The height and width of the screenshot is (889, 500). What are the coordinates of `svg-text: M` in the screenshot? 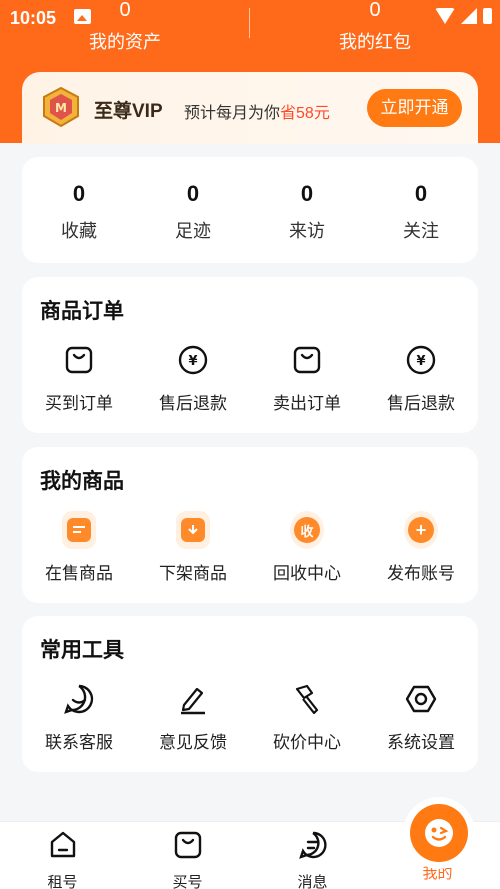 It's located at (61, 108).